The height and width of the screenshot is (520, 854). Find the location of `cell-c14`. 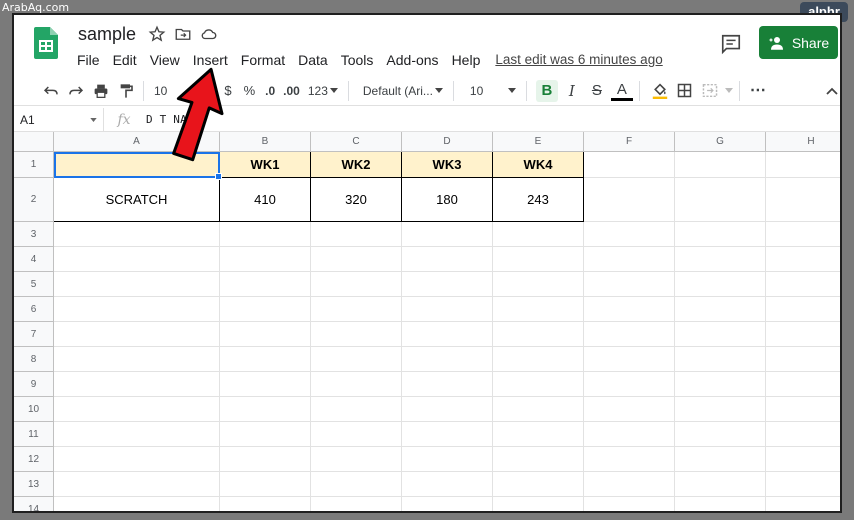

cell-c14 is located at coordinates (356, 504).